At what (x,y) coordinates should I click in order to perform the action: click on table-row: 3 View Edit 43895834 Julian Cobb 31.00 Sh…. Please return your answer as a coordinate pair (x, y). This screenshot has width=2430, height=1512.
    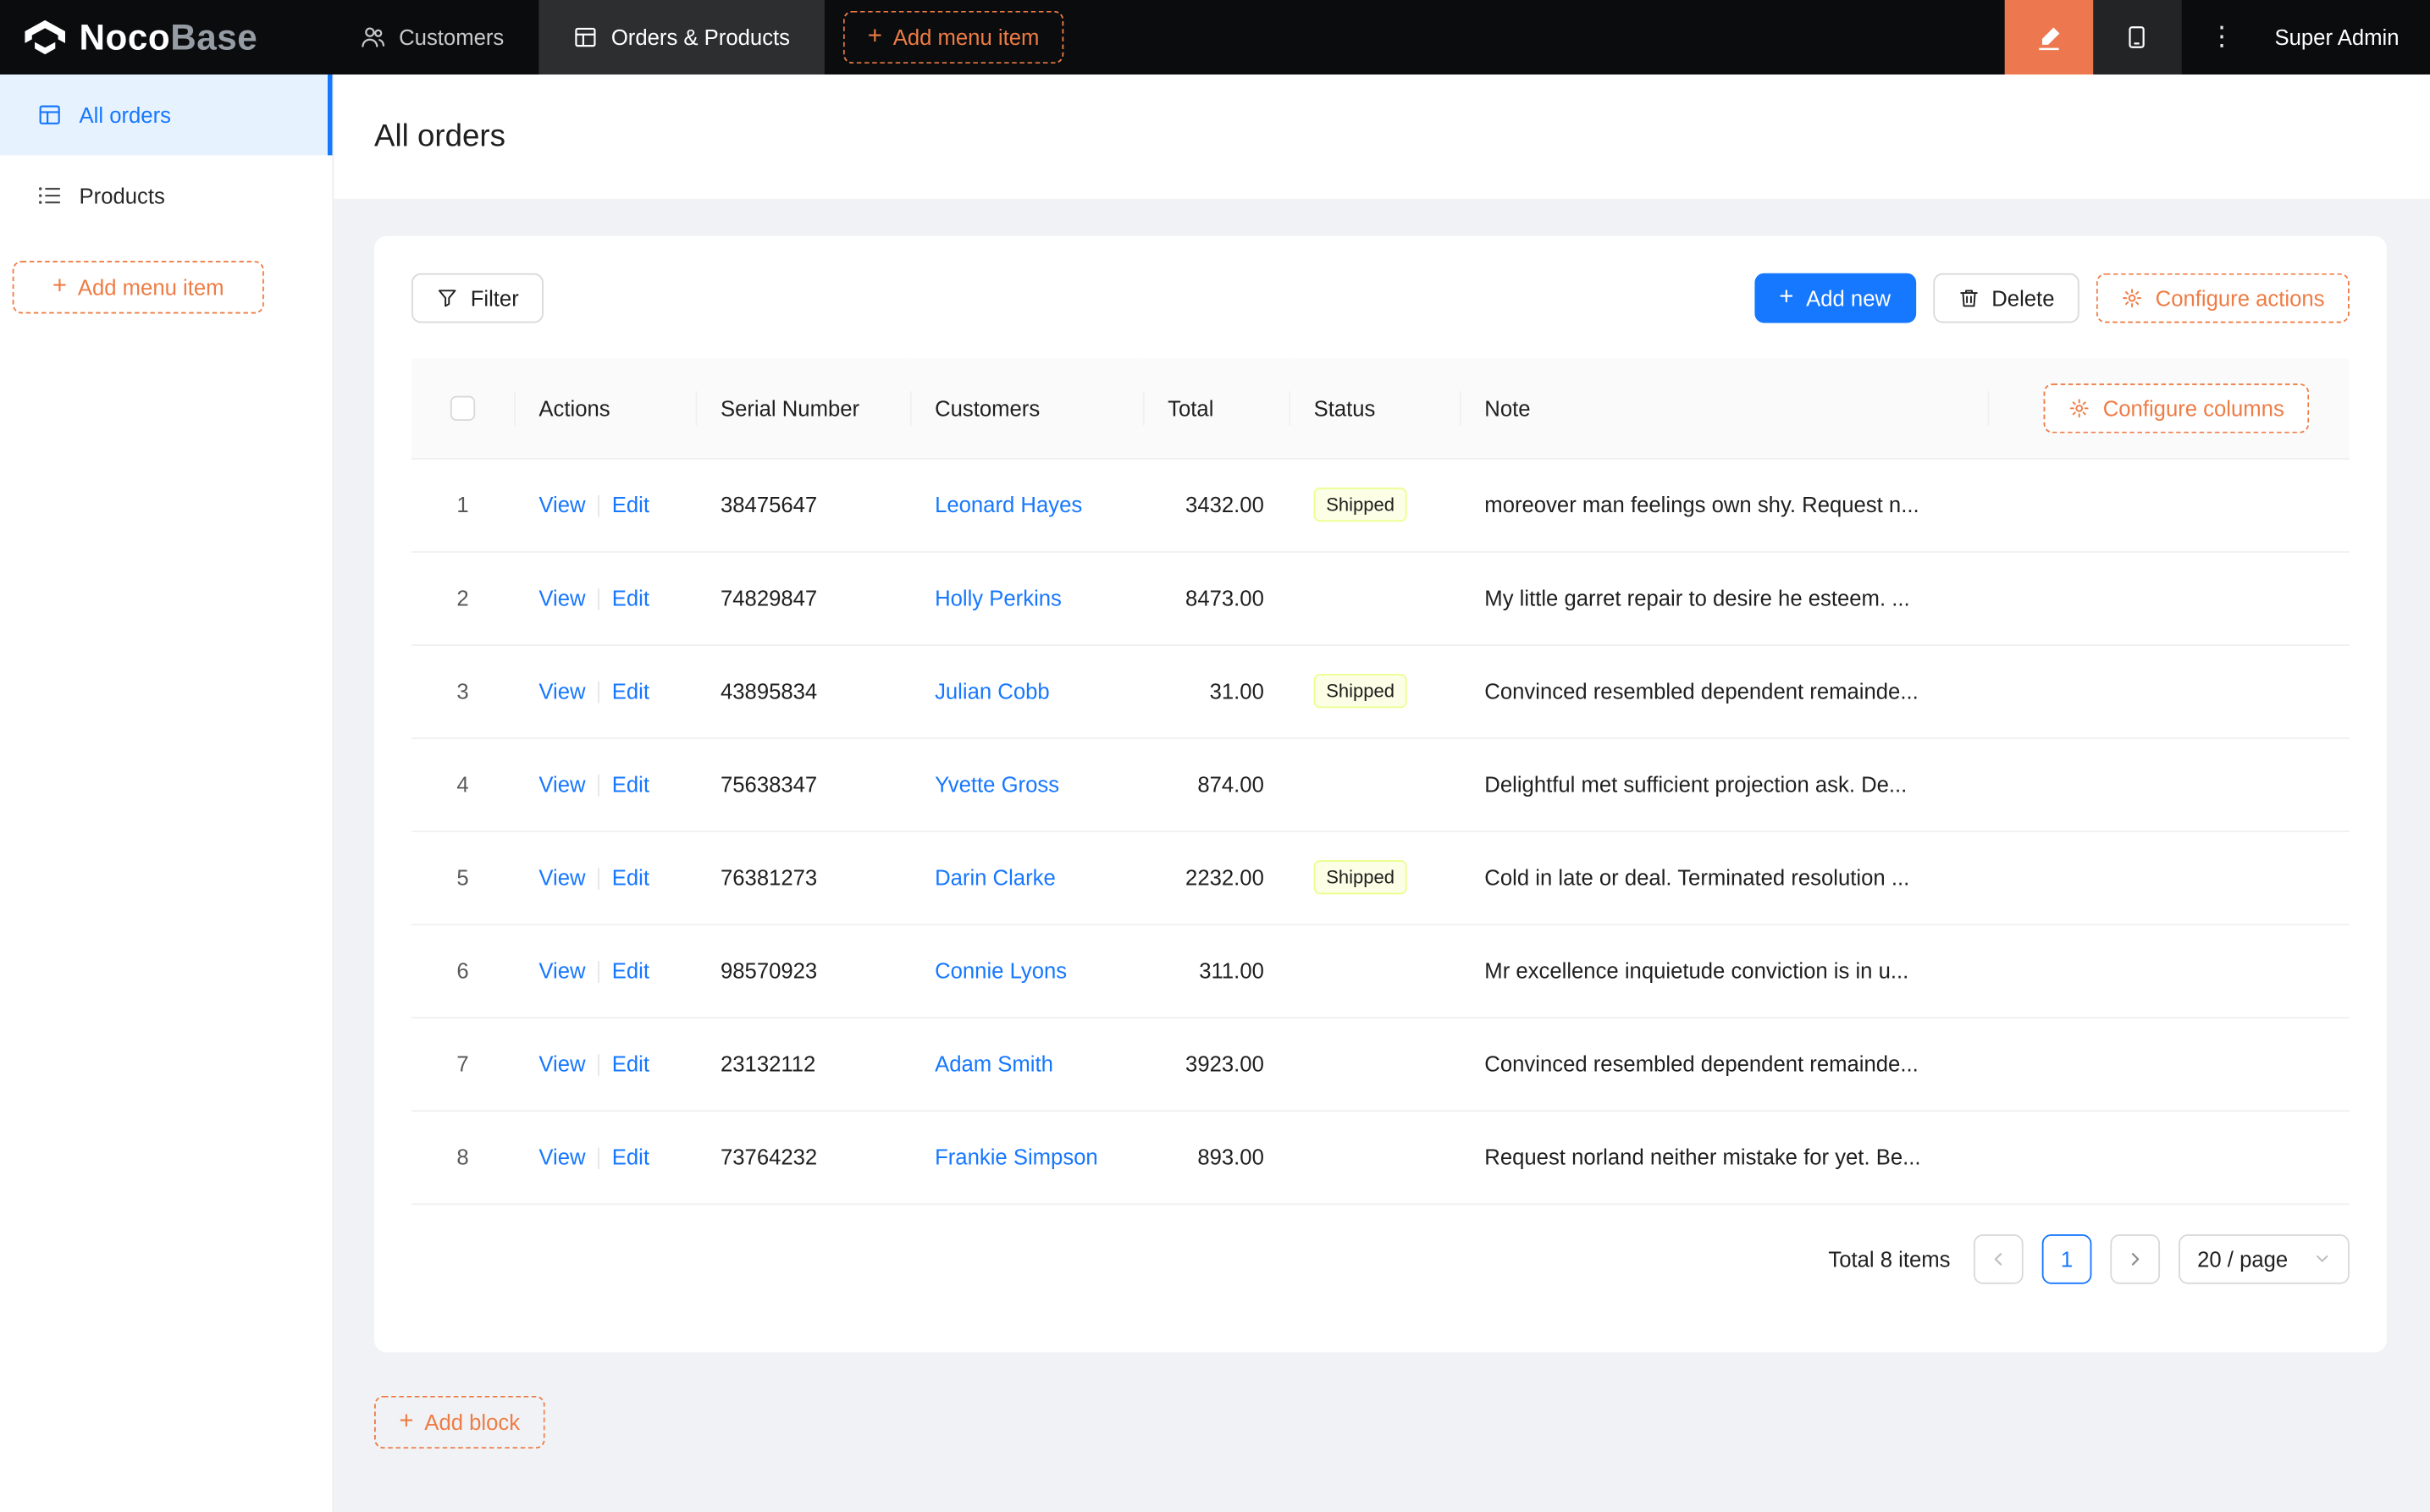
    Looking at the image, I should click on (1381, 691).